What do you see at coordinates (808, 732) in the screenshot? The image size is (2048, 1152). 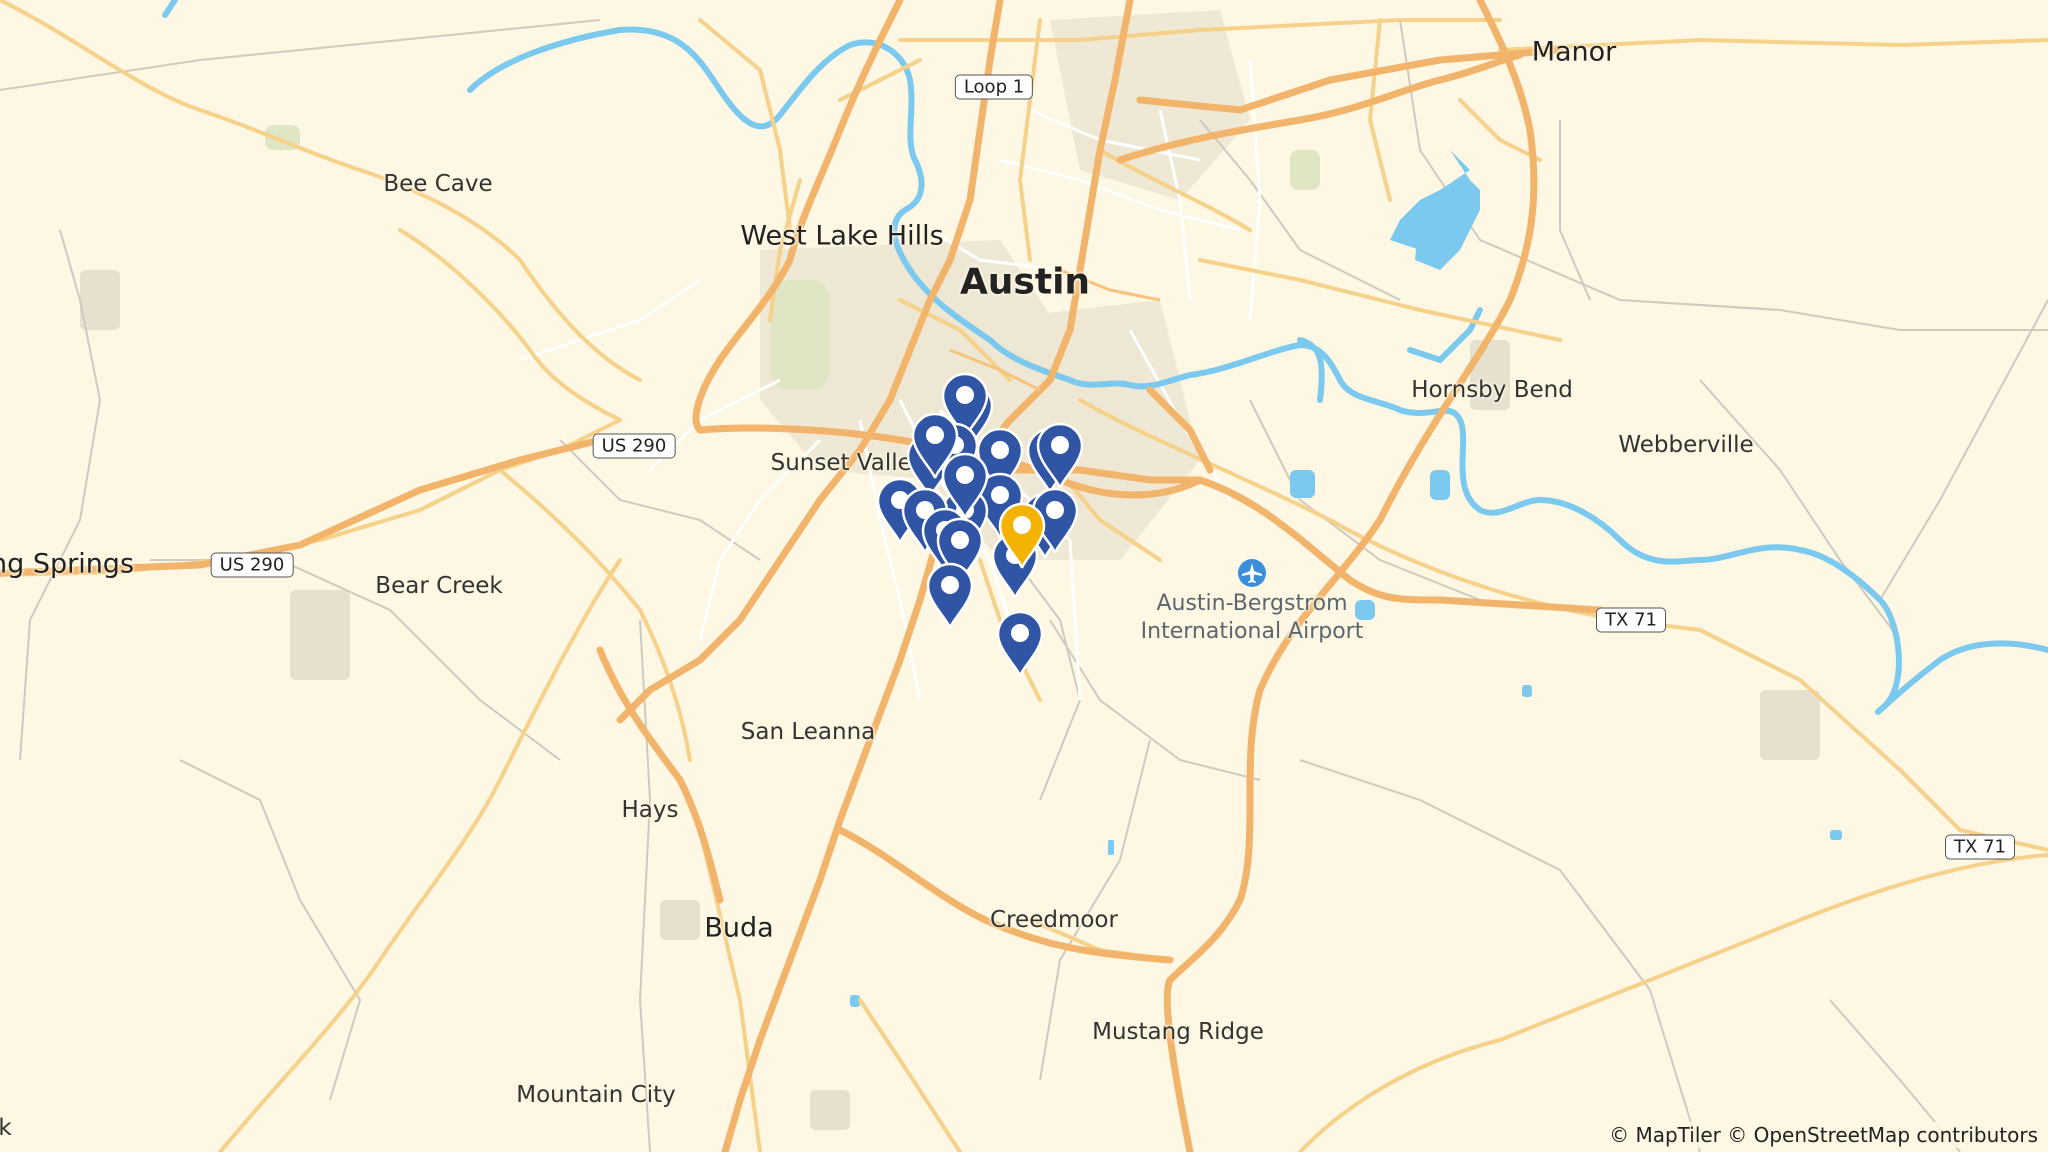 I see `town-label: San Leanna` at bounding box center [808, 732].